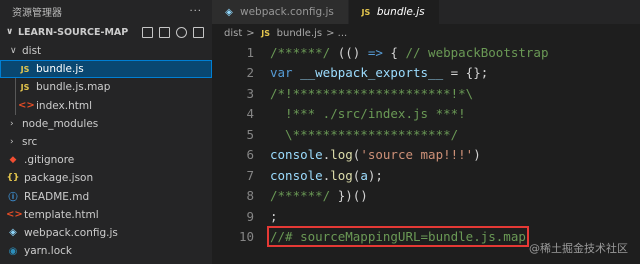 This screenshot has height=264, width=640. What do you see at coordinates (426, 175) in the screenshot?
I see `code-line: 7 console.log(a);` at bounding box center [426, 175].